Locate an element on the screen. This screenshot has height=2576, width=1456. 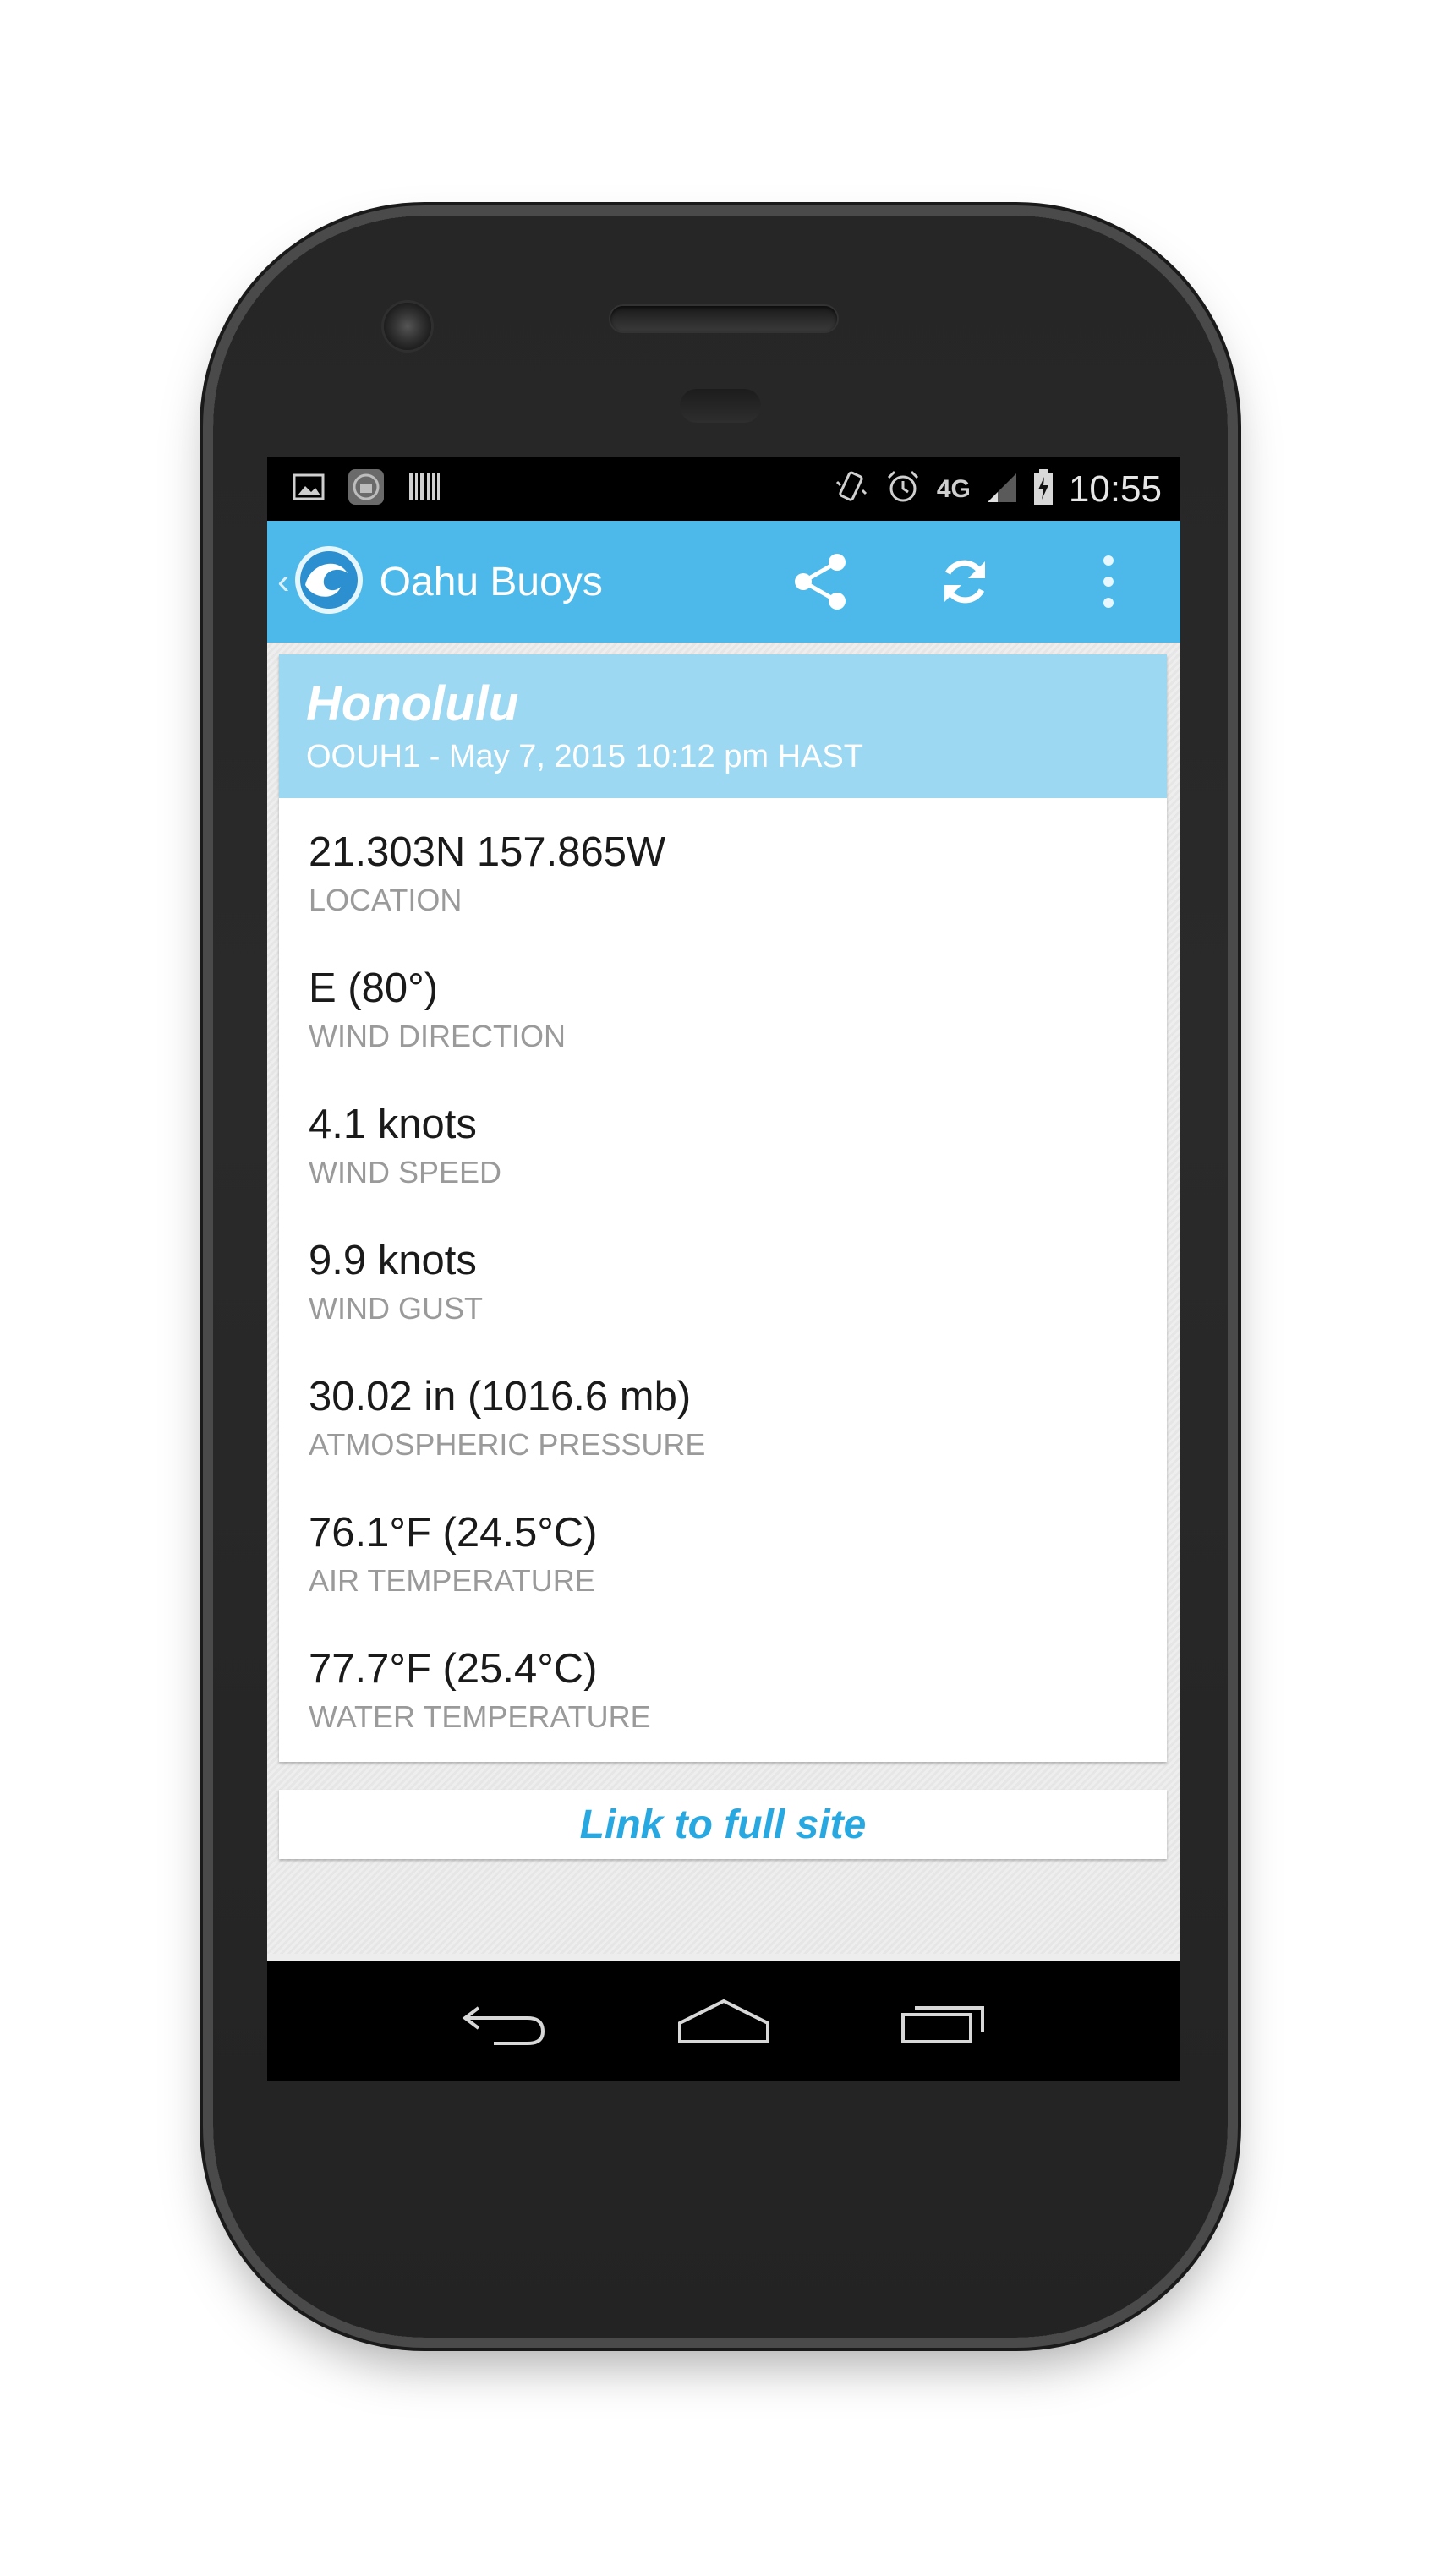
reading-label: LOCATION is located at coordinates (386, 900).